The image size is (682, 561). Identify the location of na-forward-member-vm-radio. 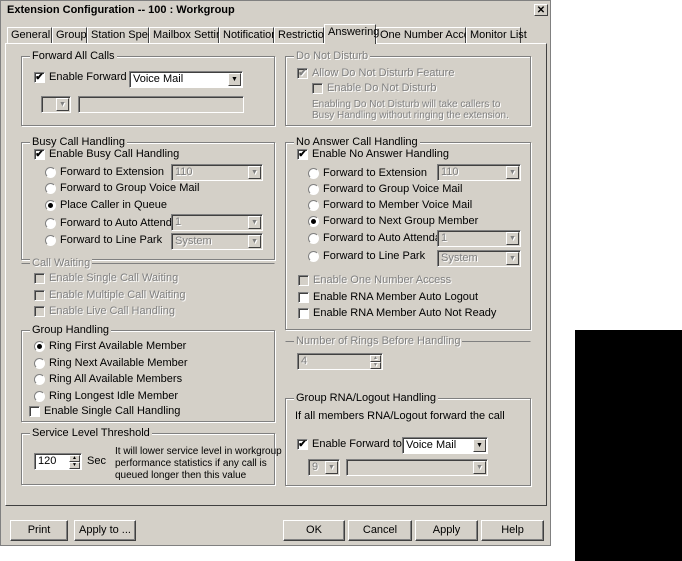
(313, 205).